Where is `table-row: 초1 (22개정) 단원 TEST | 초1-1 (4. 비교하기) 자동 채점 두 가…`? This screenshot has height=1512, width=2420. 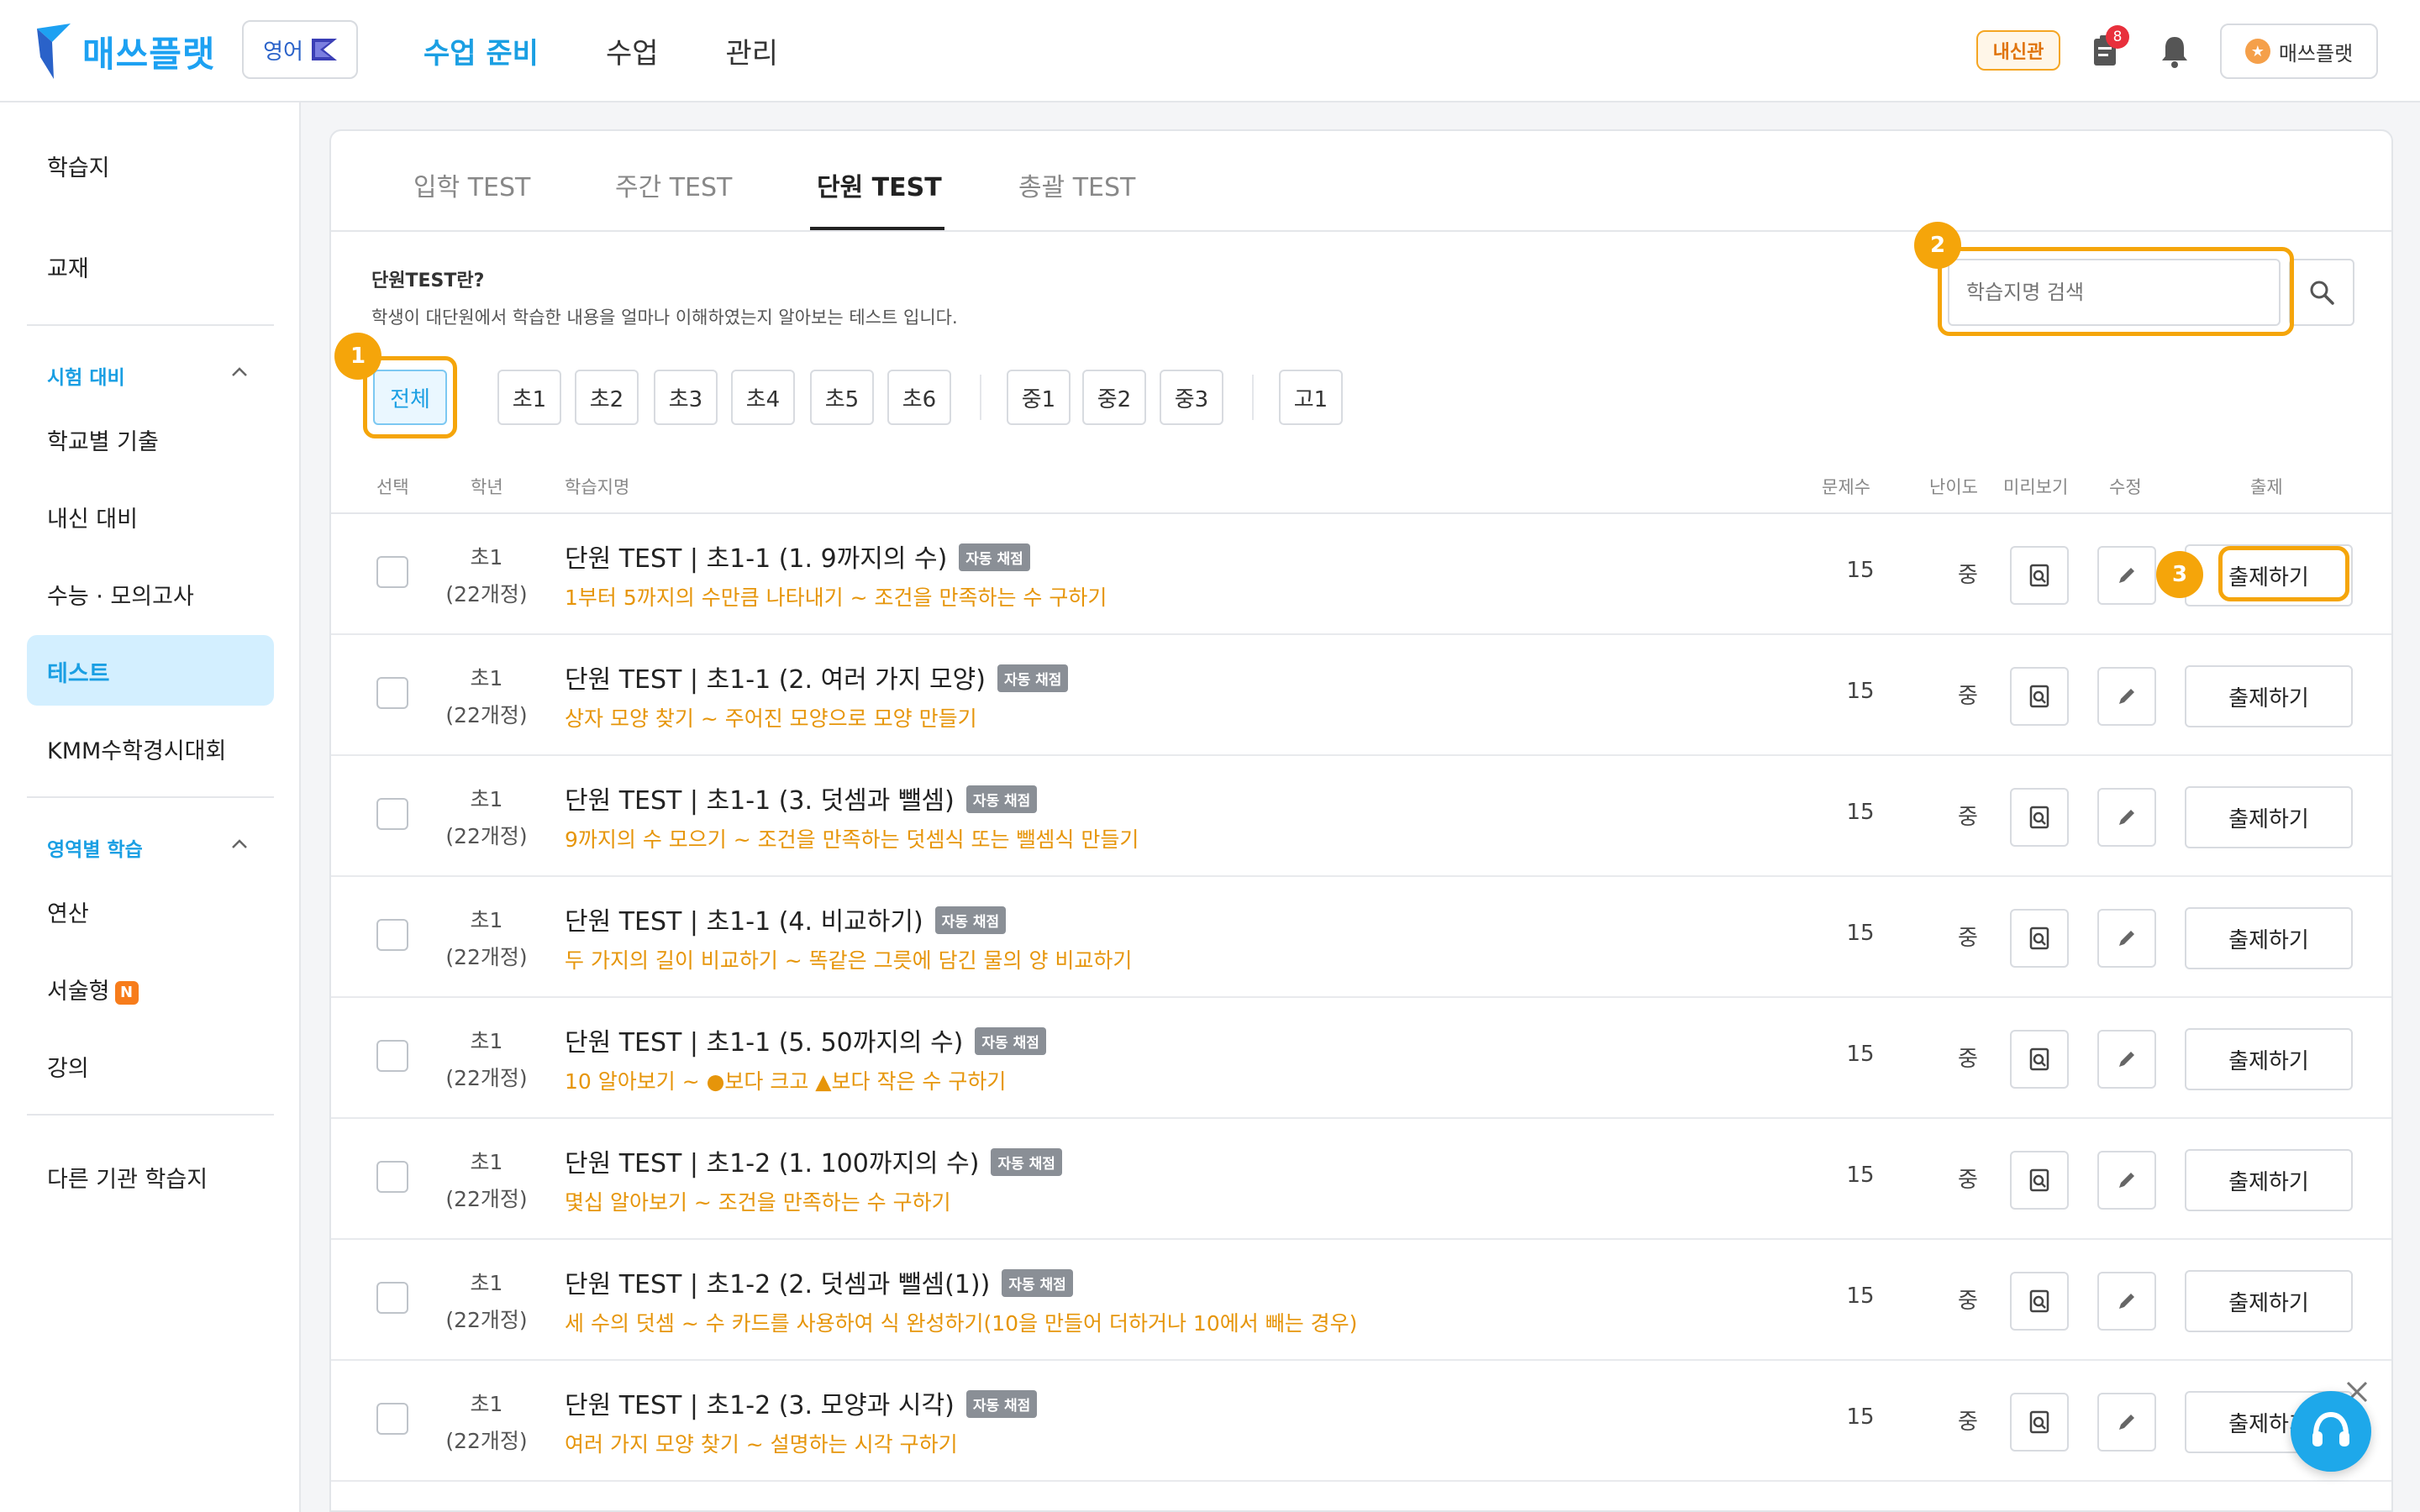
table-row: 초1 (22개정) 단원 TEST | 초1-1 (4. 비교하기) 자동 채점 두 가… is located at coordinates (1361, 937).